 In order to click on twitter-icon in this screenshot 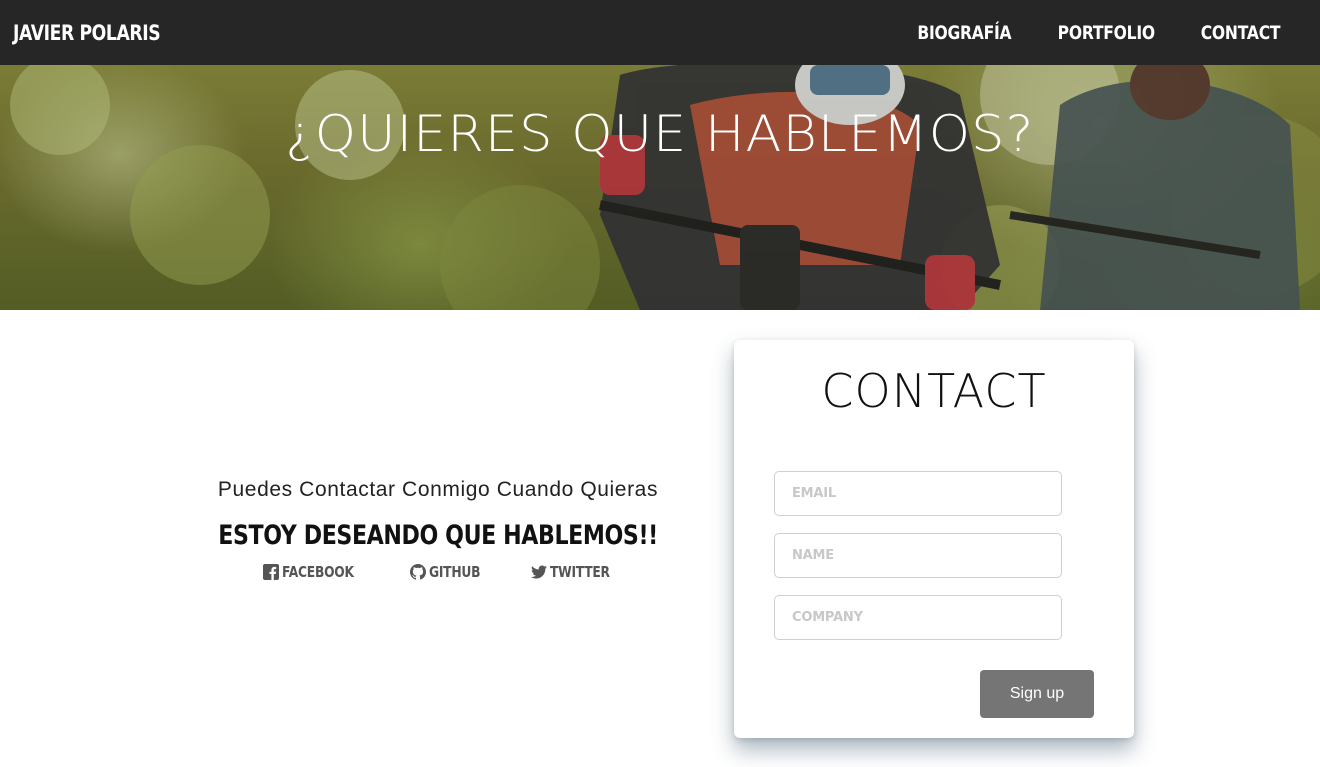, I will do `click(539, 572)`.